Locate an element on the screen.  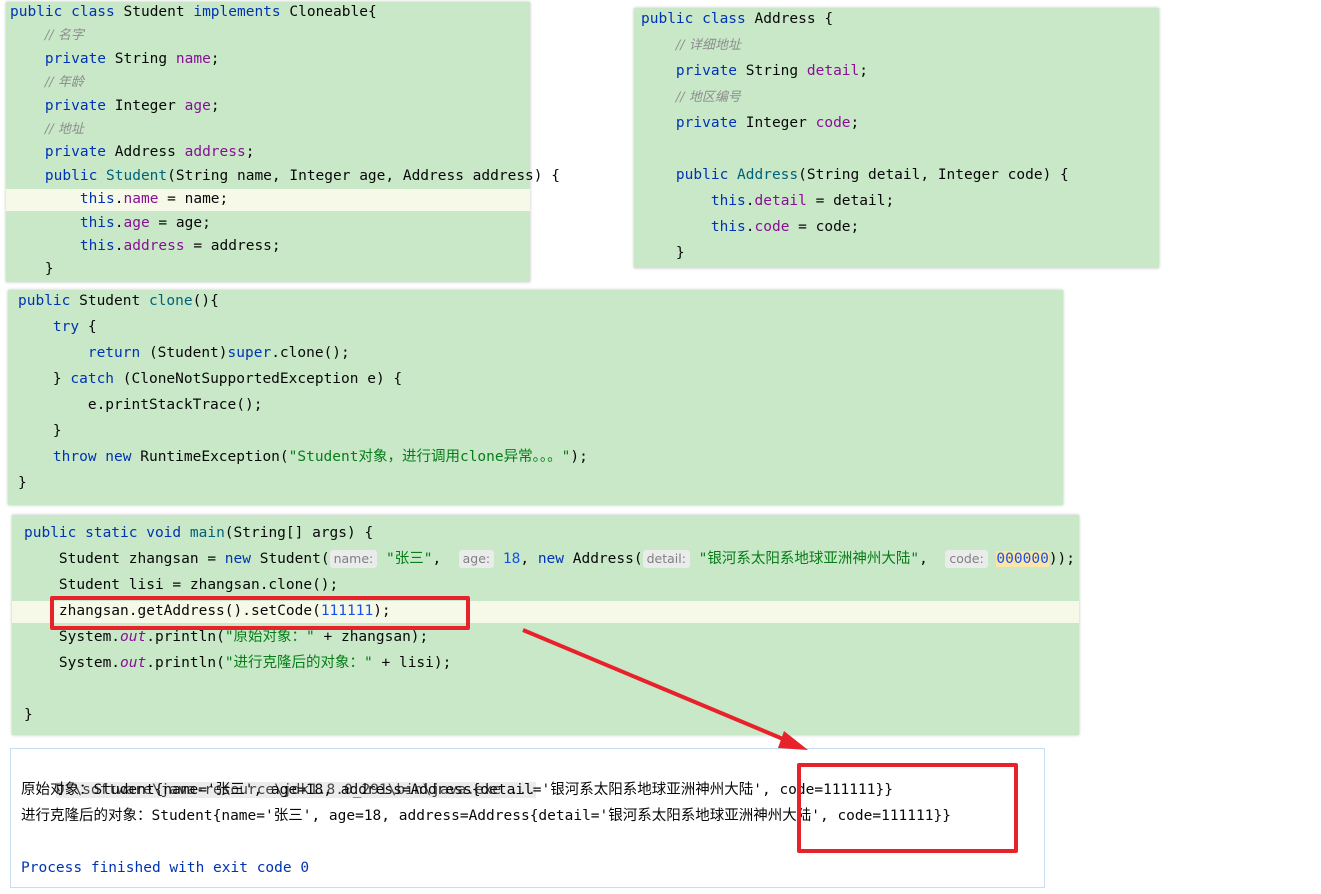
annotation-arrow is located at coordinates (665, 689).